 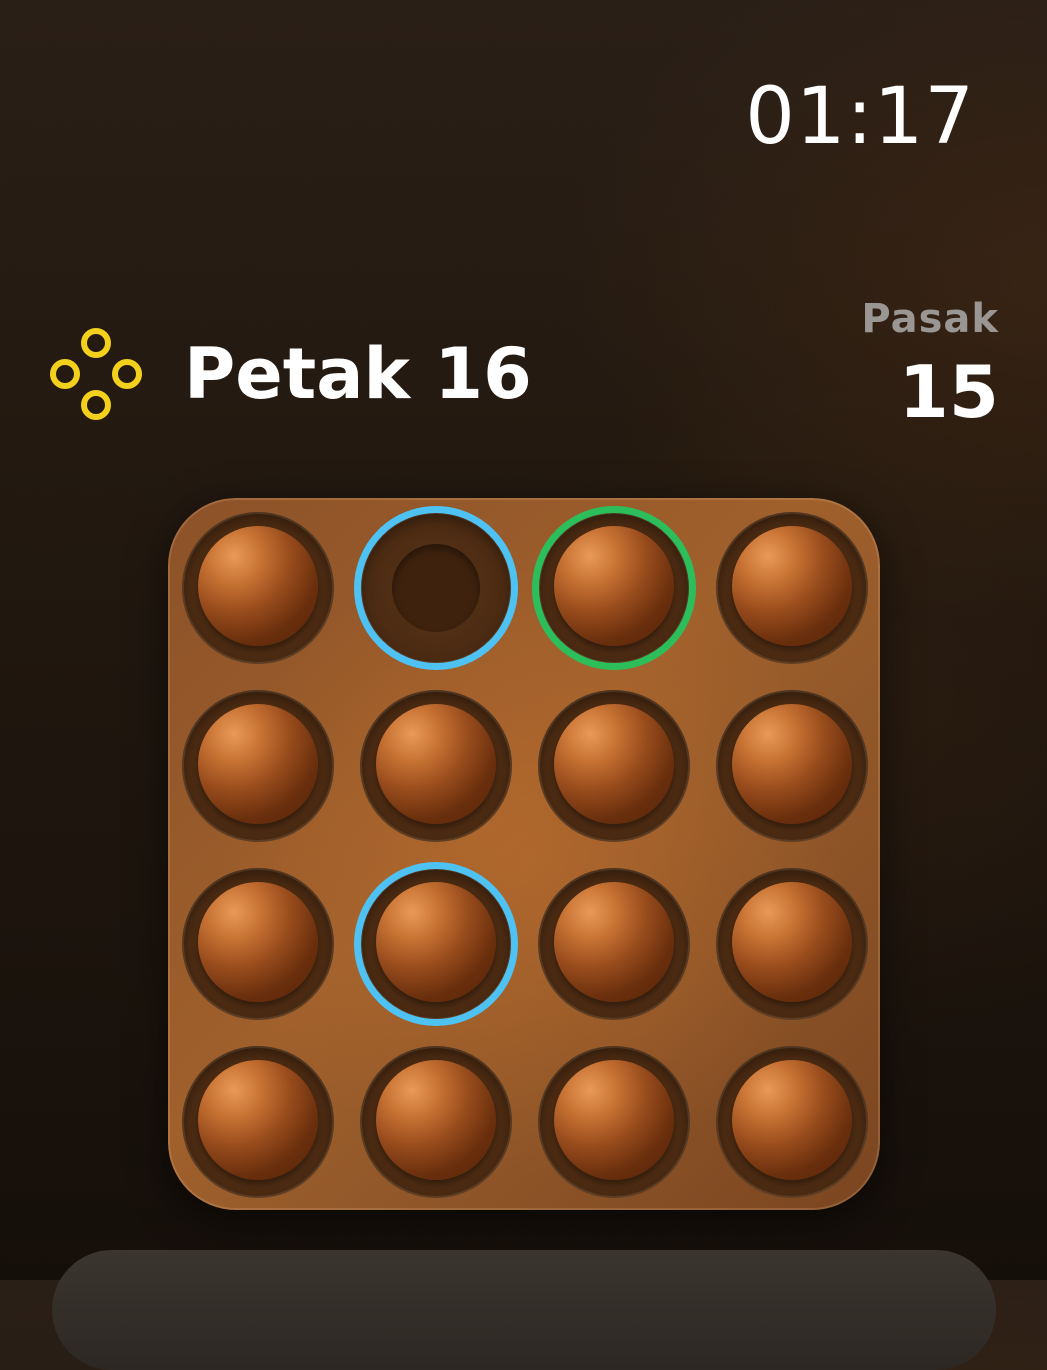 I want to click on board-cell-r4-c2, so click(x=436, y=1122).